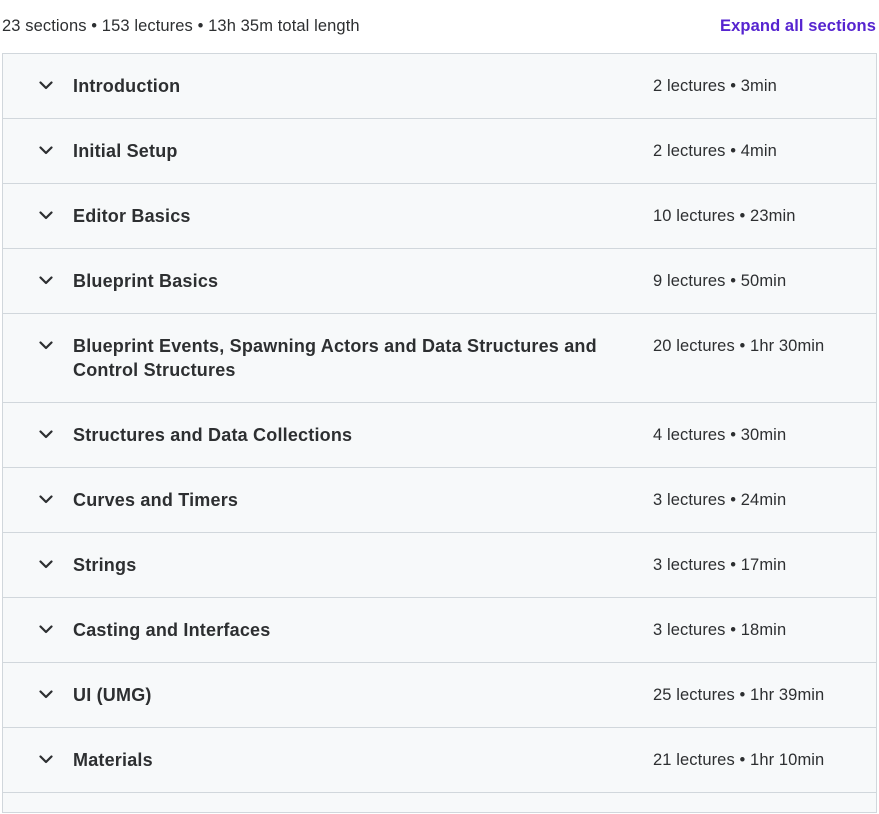 Image resolution: width=879 pixels, height=814 pixels. I want to click on section-row-partial, so click(439, 803).